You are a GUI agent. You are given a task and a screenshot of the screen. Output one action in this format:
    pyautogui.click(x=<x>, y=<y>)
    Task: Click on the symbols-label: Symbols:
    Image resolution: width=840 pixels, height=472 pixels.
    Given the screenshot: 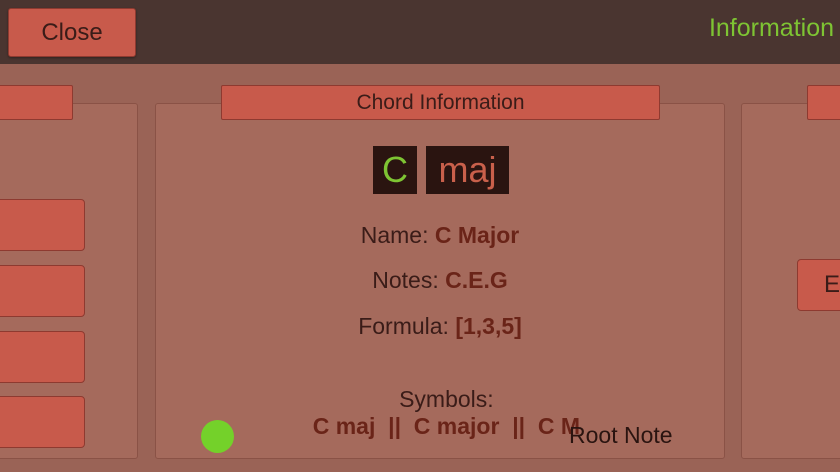 What is the action you would take?
    pyautogui.click(x=446, y=399)
    